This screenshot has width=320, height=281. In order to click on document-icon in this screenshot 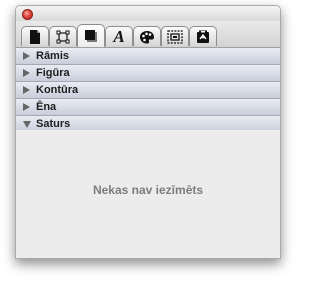, I will do `click(35, 36)`.